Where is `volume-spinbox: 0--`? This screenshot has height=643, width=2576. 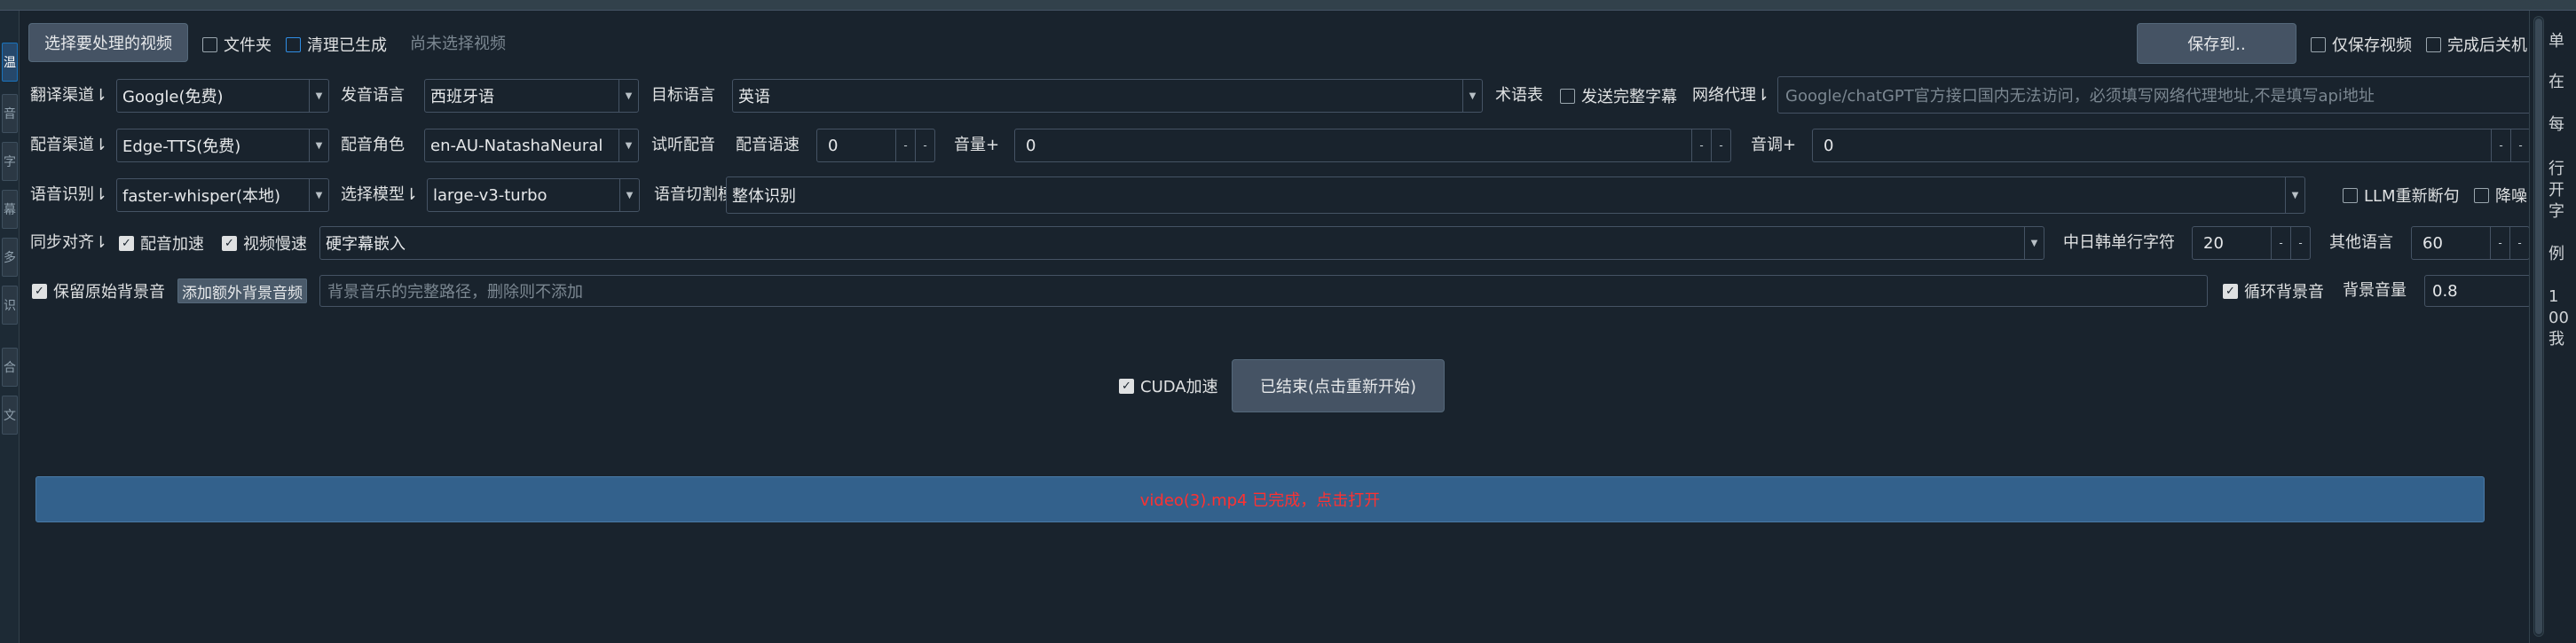 volume-spinbox: 0-- is located at coordinates (1372, 145).